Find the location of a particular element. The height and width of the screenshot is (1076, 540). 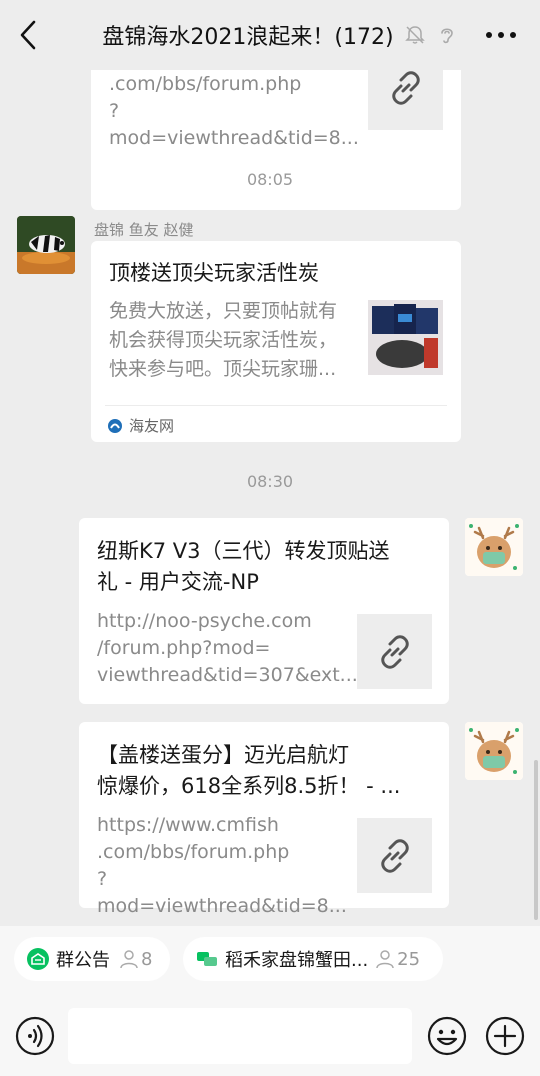

chat-group-icon is located at coordinates (207, 959).